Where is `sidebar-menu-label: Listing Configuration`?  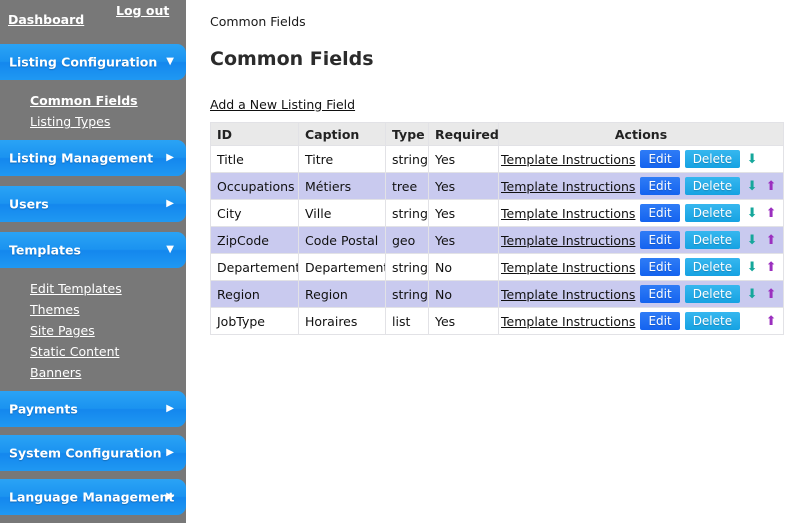 sidebar-menu-label: Listing Configuration is located at coordinates (83, 62).